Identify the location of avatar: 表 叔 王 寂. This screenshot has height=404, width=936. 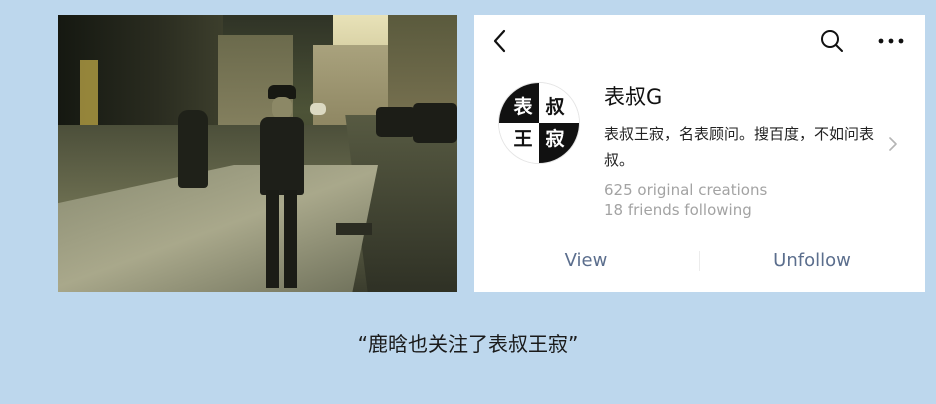
(539, 123).